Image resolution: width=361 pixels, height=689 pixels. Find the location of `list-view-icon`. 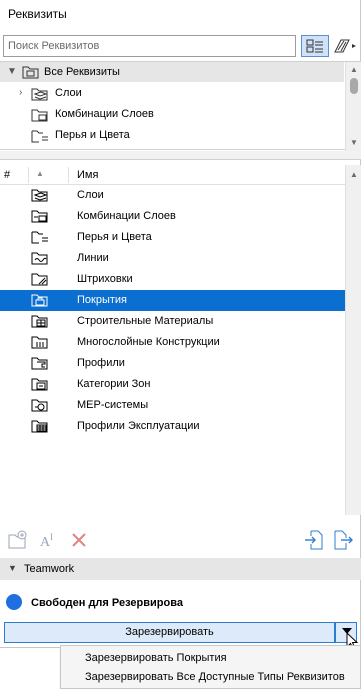

list-view-icon is located at coordinates (314, 46).